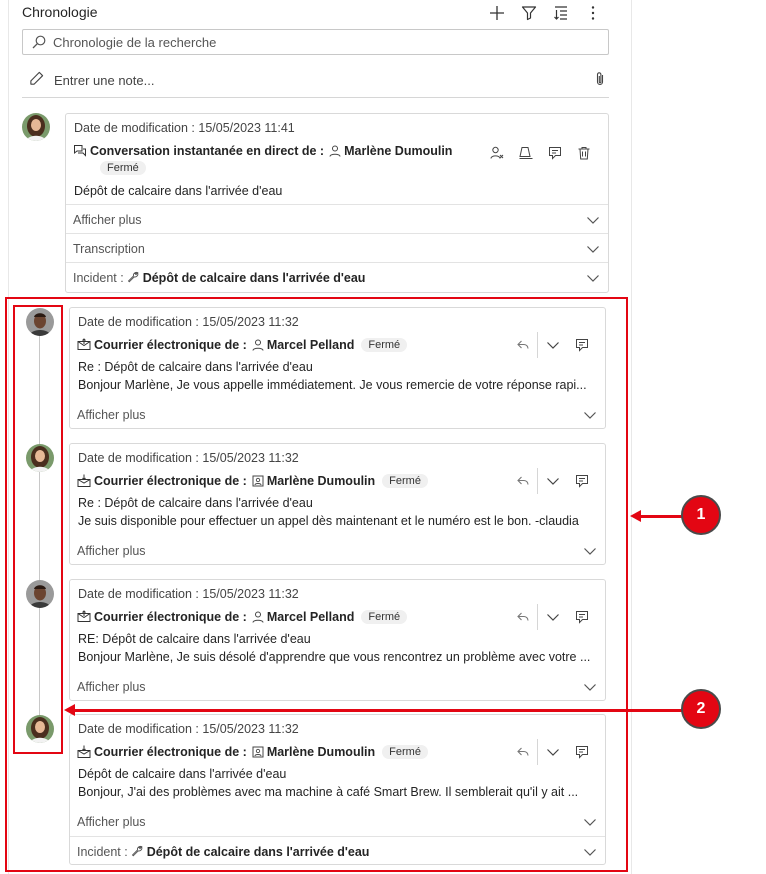 The image size is (766, 874). I want to click on filter-icon, so click(529, 13).